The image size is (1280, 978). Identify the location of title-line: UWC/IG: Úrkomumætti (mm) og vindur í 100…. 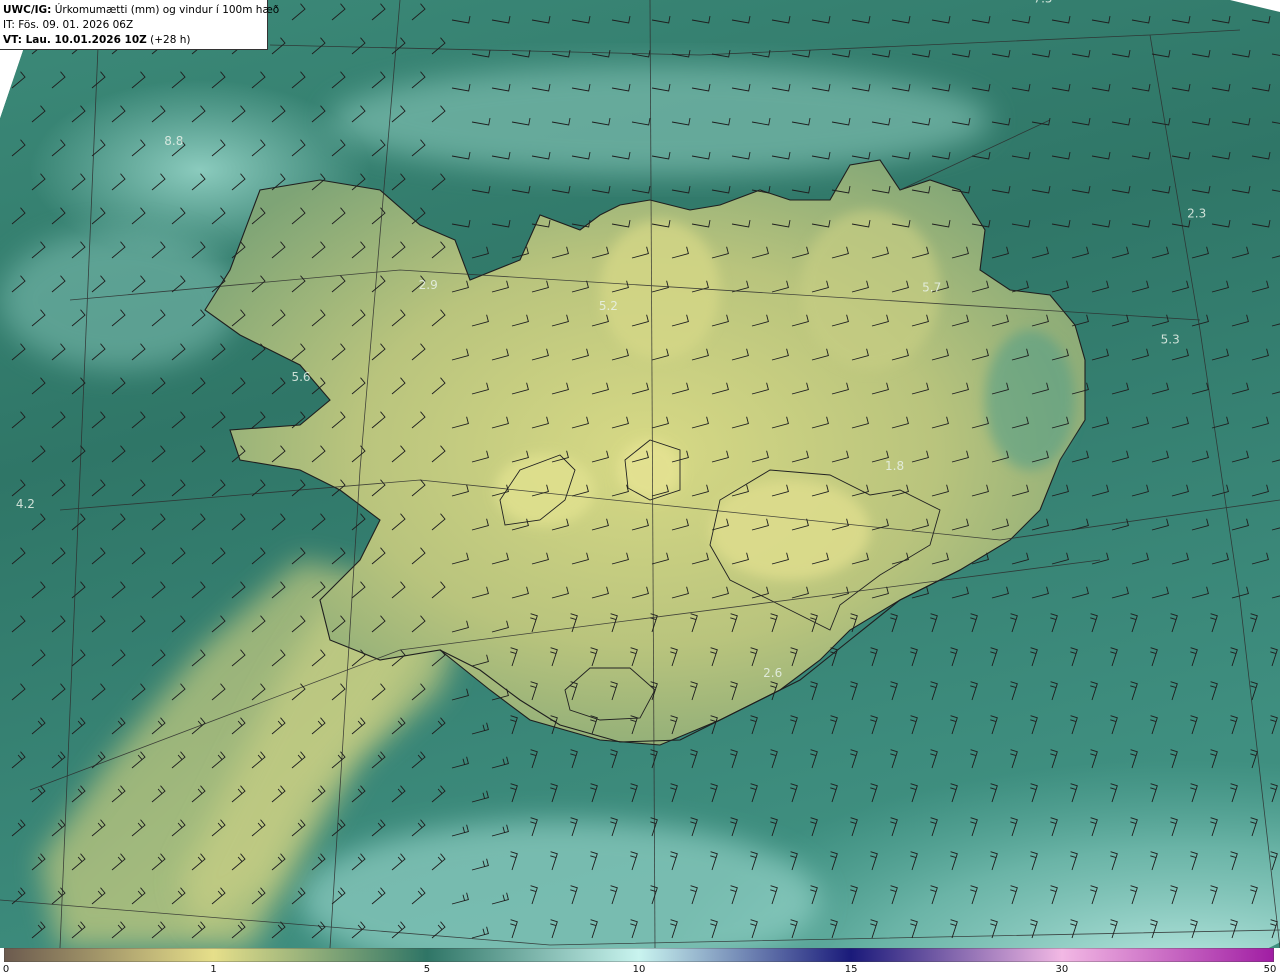
(141, 10).